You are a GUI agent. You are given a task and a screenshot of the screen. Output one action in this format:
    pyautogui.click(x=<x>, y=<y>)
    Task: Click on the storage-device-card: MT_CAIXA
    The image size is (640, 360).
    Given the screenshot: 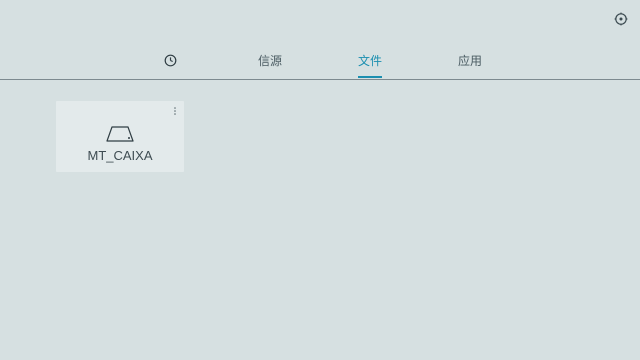 What is the action you would take?
    pyautogui.click(x=120, y=136)
    